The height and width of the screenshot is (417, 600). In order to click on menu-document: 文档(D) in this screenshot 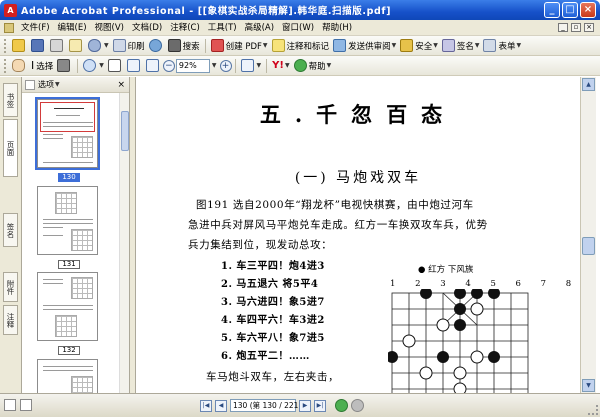, I will do `click(147, 28)`.